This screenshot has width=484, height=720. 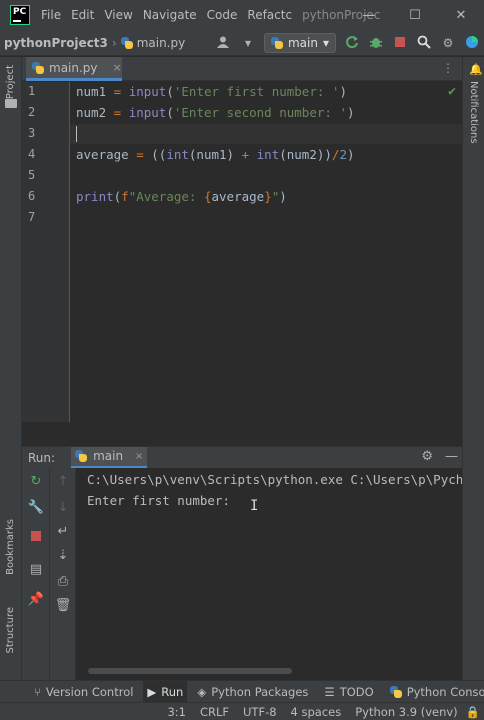 I want to click on arrow-down-icon: ↓, so click(x=63, y=507).